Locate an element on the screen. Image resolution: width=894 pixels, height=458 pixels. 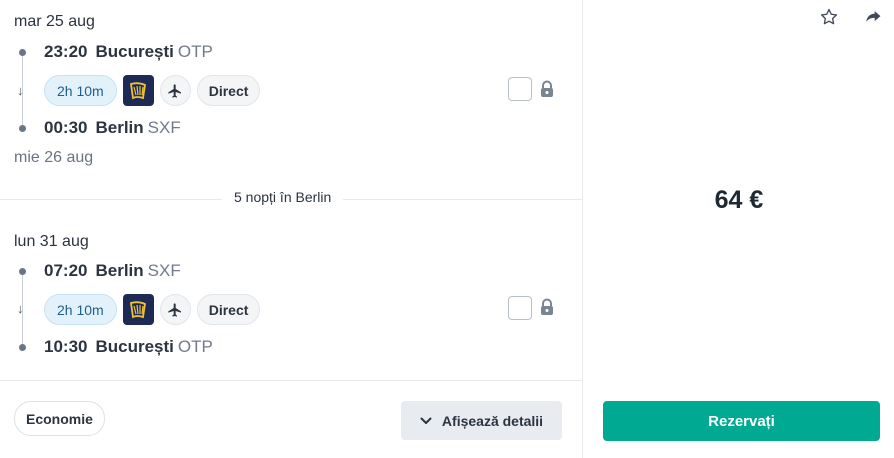
outbound-arrival-date: mie 26 aug is located at coordinates (54, 157).